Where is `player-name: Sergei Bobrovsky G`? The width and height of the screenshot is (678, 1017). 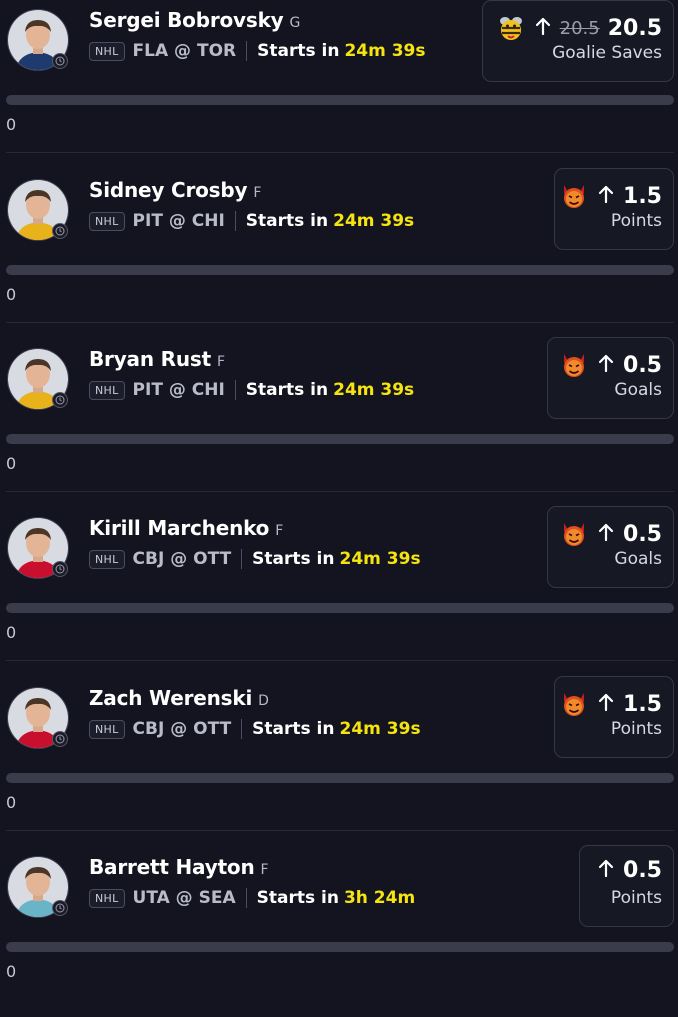 player-name: Sergei Bobrovsky G is located at coordinates (194, 20).